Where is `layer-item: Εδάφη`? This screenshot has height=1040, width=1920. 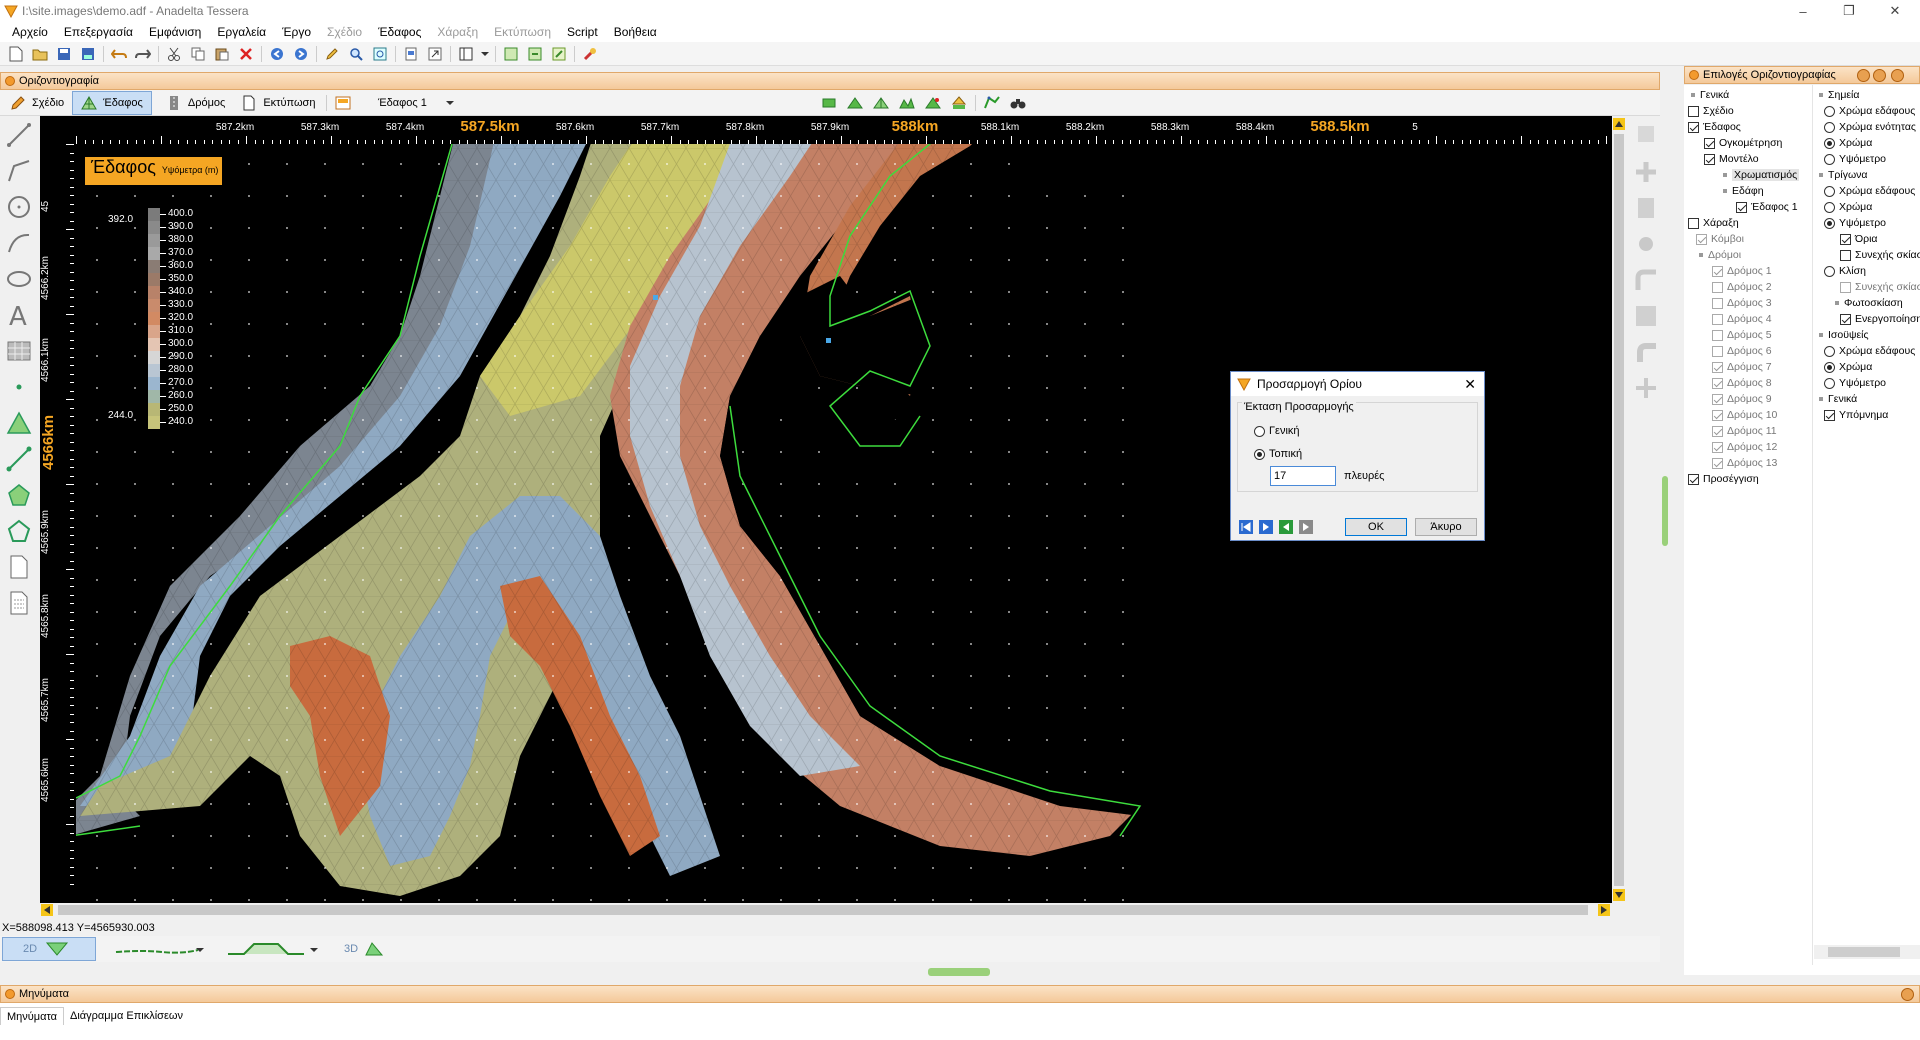
layer-item: Εδάφη is located at coordinates (1742, 191).